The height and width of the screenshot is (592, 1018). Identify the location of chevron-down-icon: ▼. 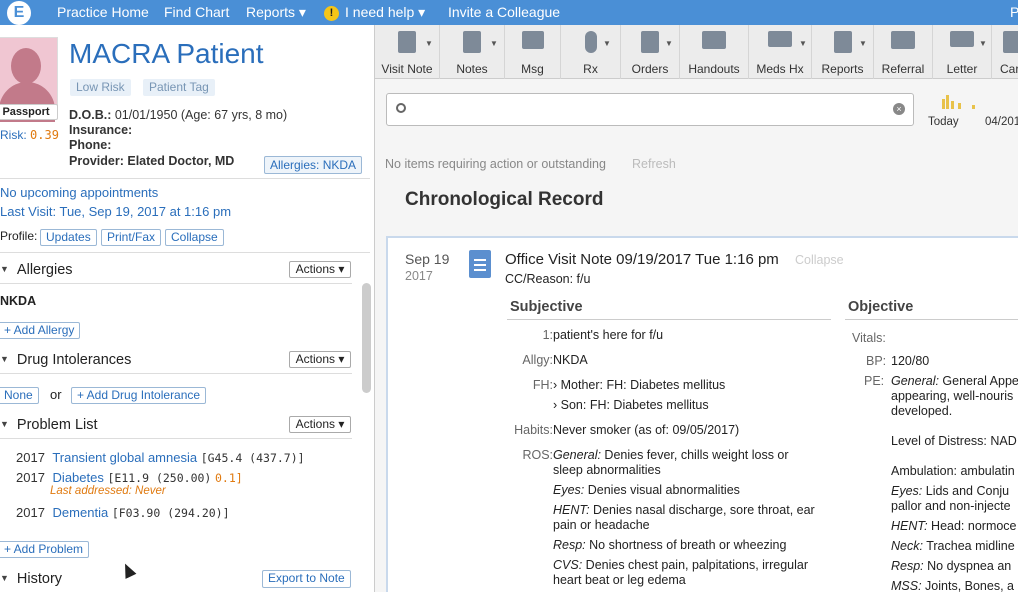
(803, 43).